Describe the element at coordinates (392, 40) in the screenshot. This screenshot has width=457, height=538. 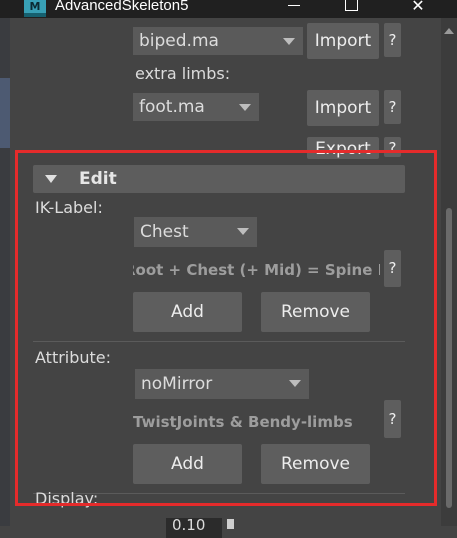
I see `help-button-biped: ?` at that location.